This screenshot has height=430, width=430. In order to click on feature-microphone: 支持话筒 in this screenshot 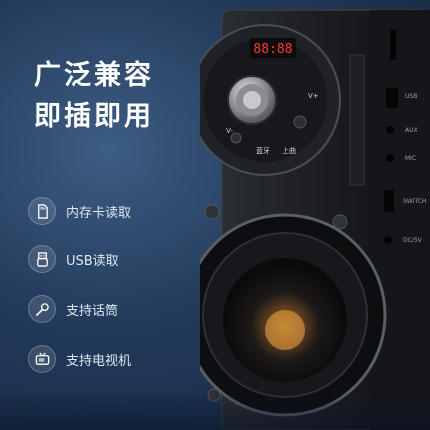, I will do `click(73, 309)`.